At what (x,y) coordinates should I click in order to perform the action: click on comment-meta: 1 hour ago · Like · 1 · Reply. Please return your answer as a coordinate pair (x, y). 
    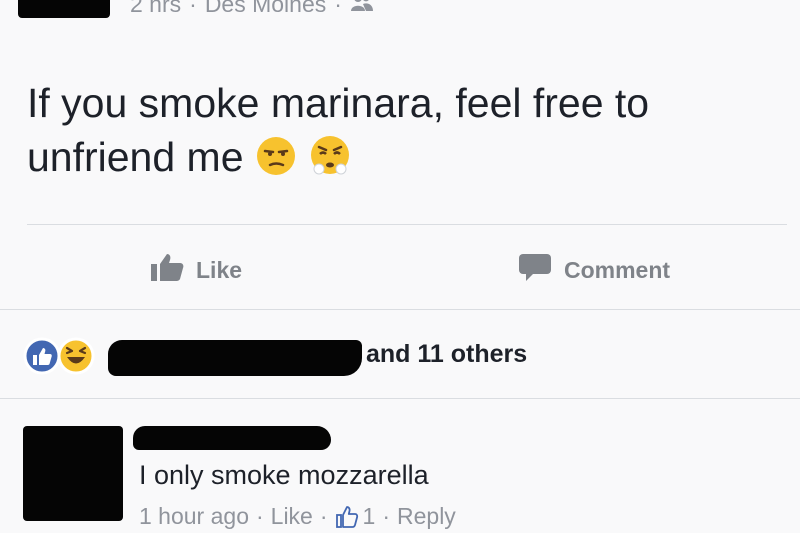
    Looking at the image, I should click on (297, 516).